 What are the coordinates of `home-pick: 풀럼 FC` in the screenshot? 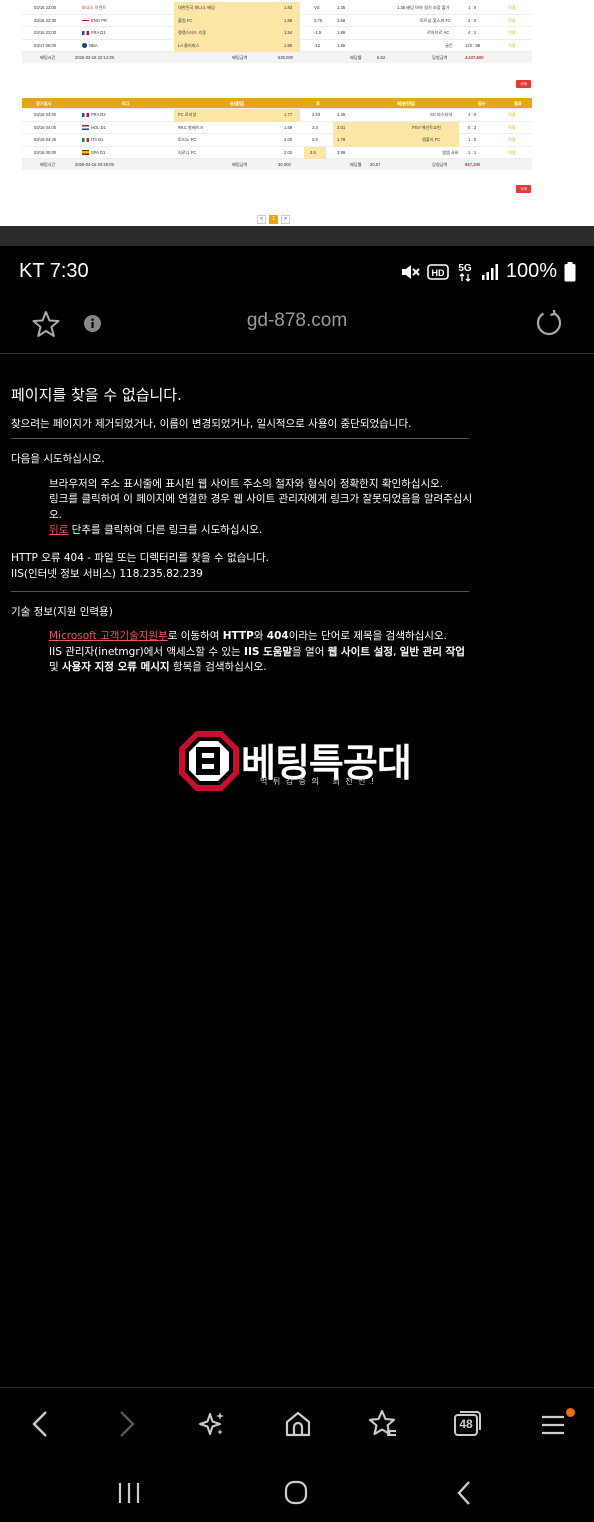 It's located at (237, 20).